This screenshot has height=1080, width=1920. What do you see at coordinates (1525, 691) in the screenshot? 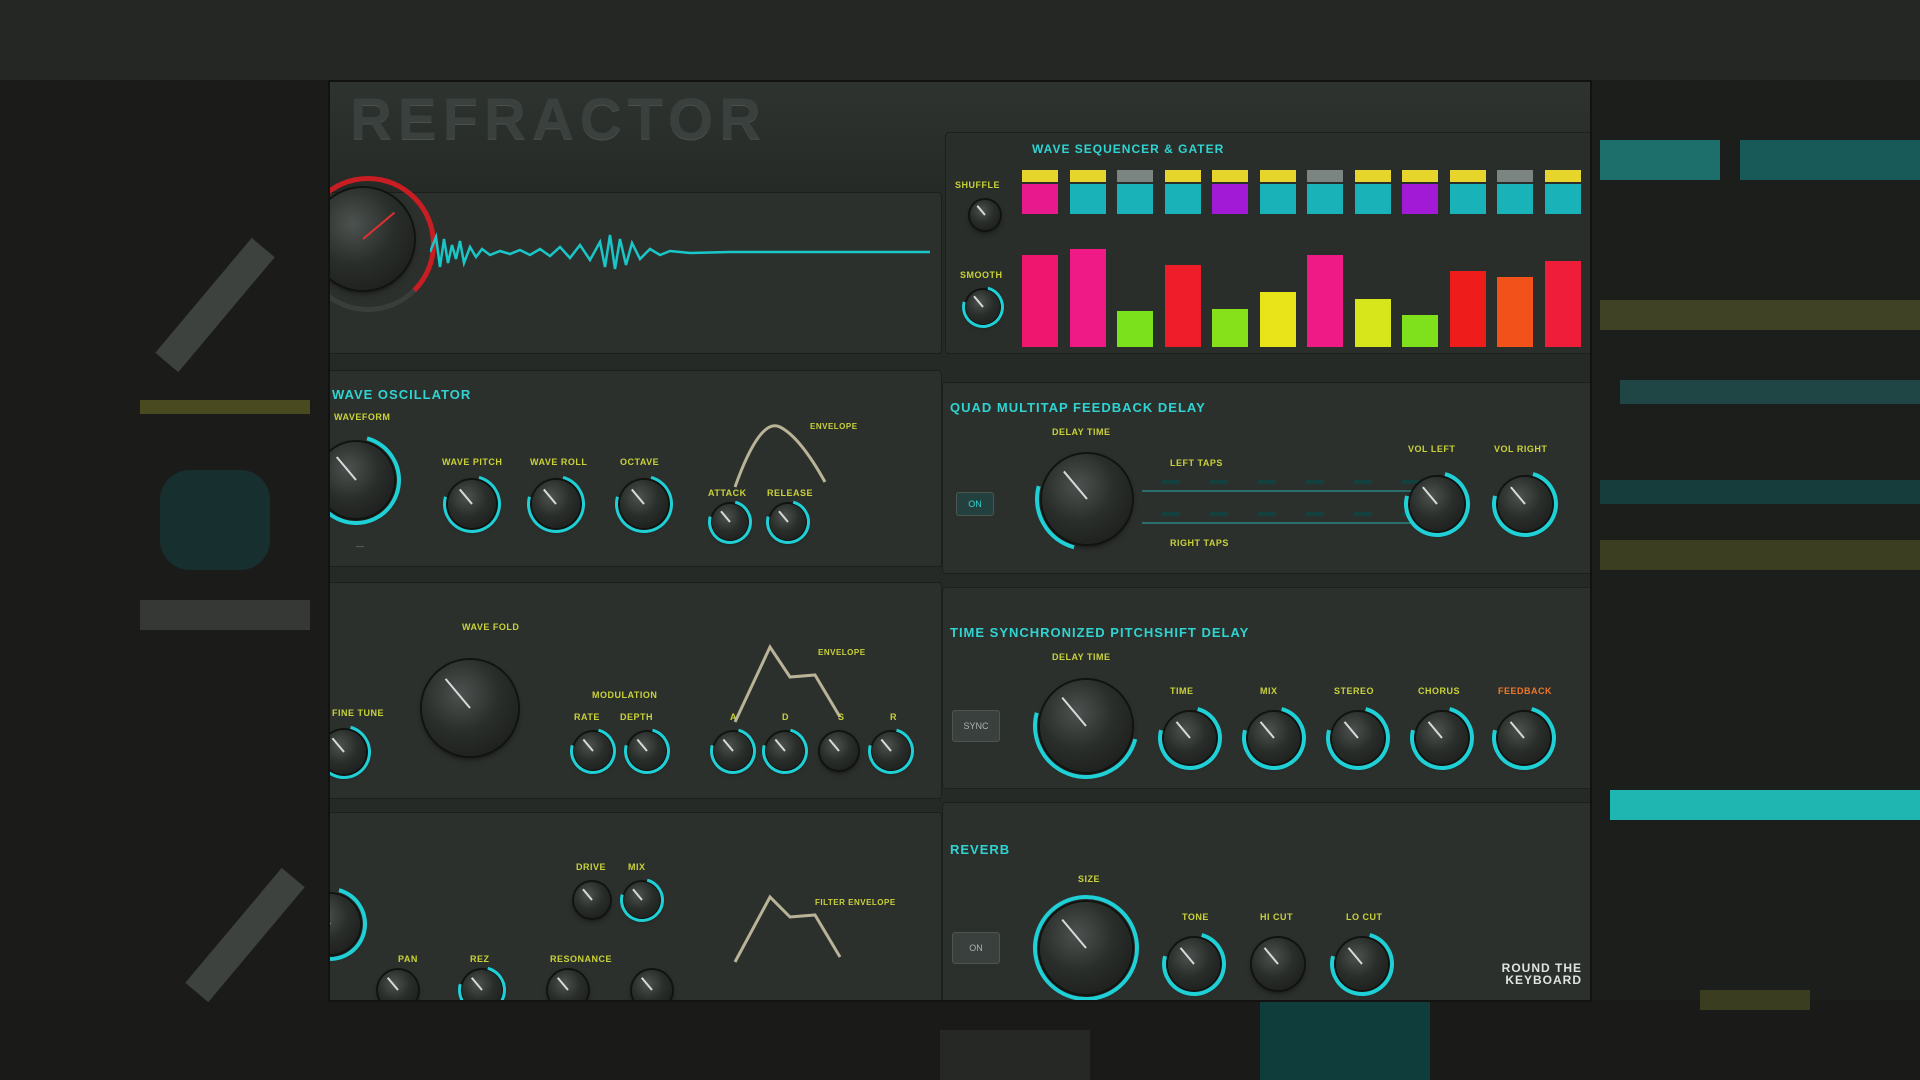
I see `pitch-feedback-label: FEEDBACK` at bounding box center [1525, 691].